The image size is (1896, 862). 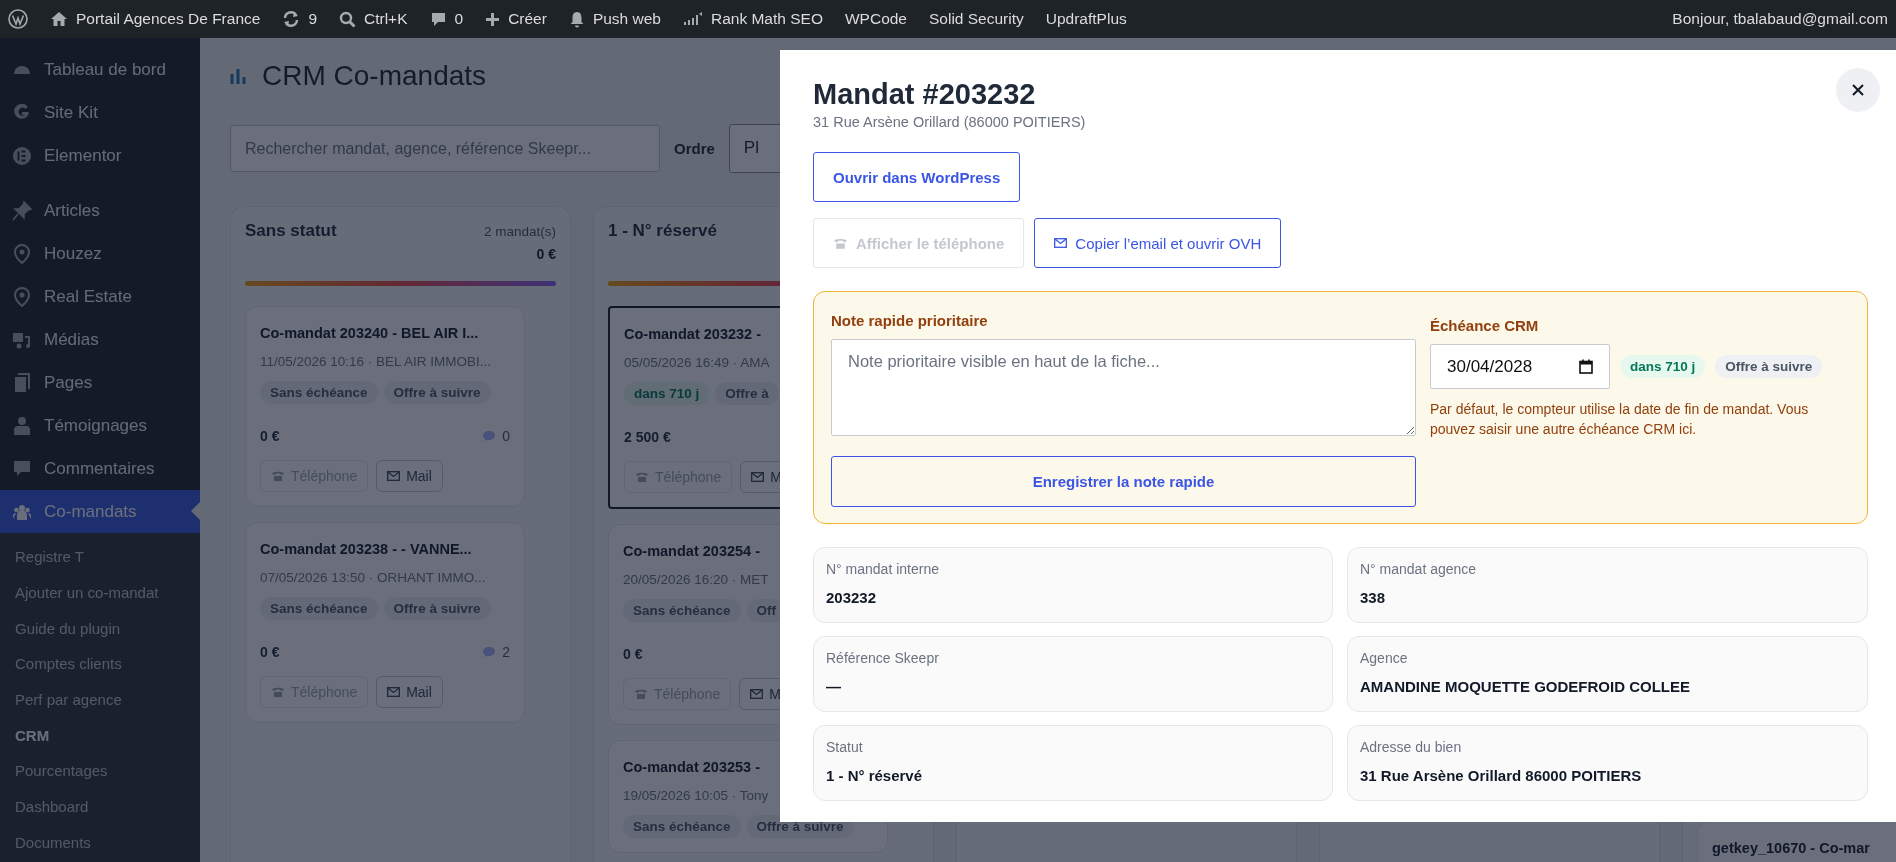 I want to click on card-title: Co-mandat 203232 -, so click(x=692, y=334).